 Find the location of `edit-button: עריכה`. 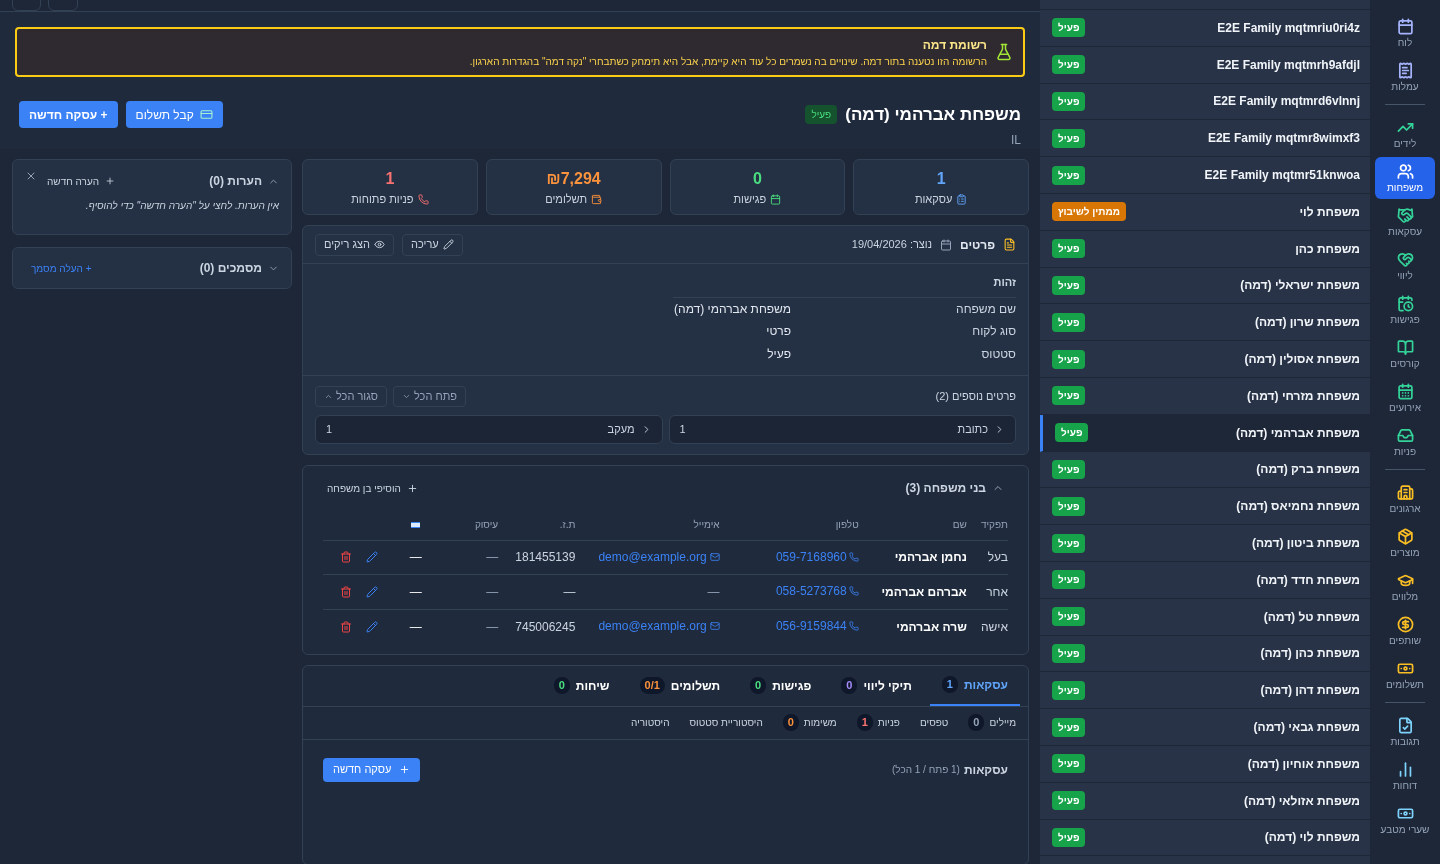

edit-button: עריכה is located at coordinates (432, 244).